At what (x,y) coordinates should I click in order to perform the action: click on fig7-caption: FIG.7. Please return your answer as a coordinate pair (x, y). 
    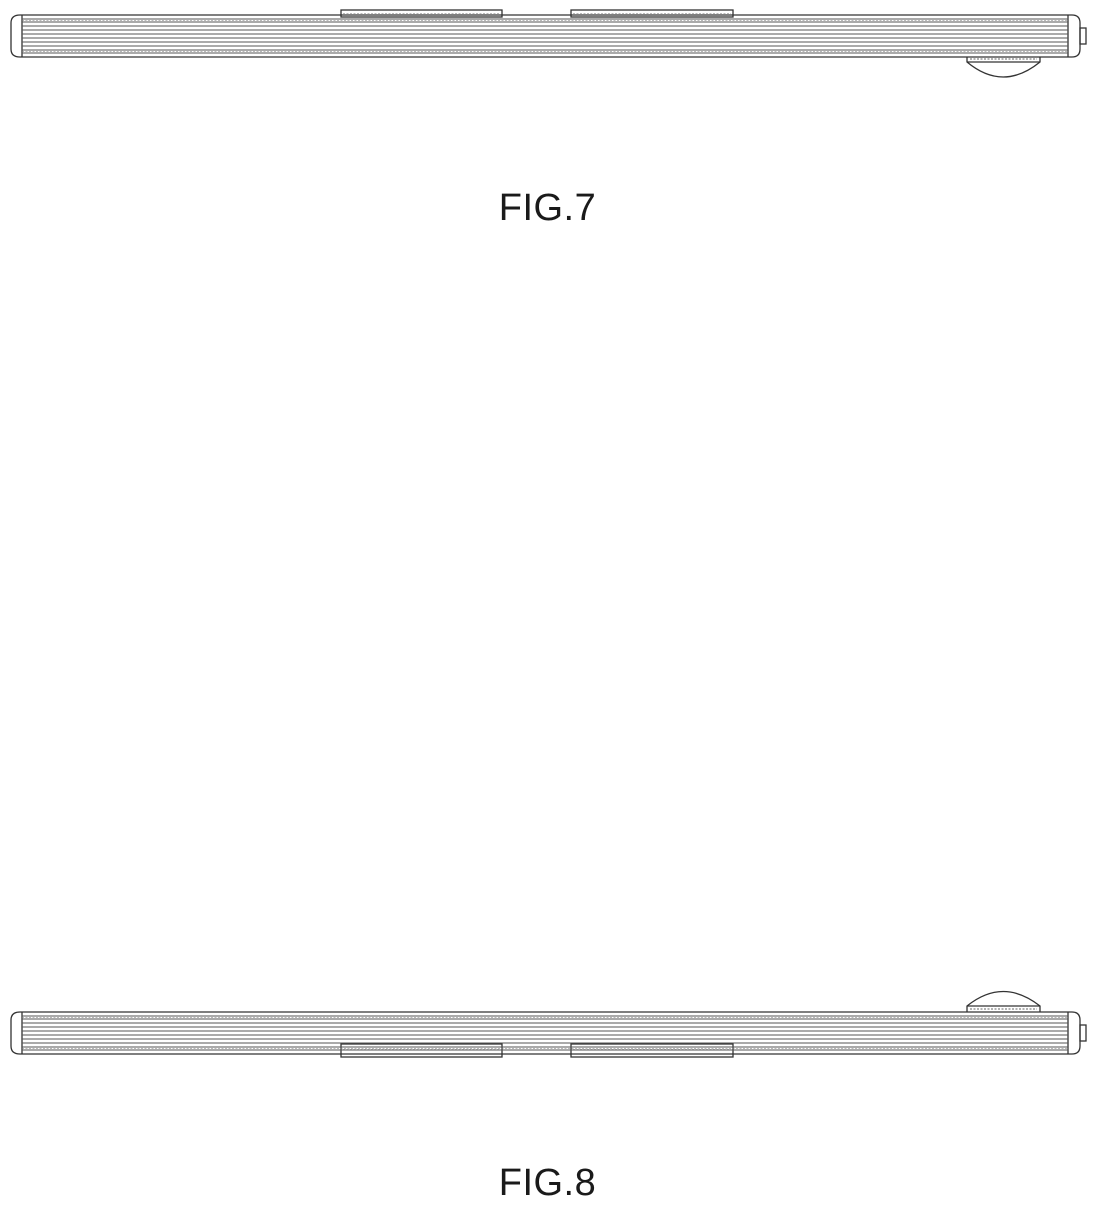
    Looking at the image, I should click on (547, 208).